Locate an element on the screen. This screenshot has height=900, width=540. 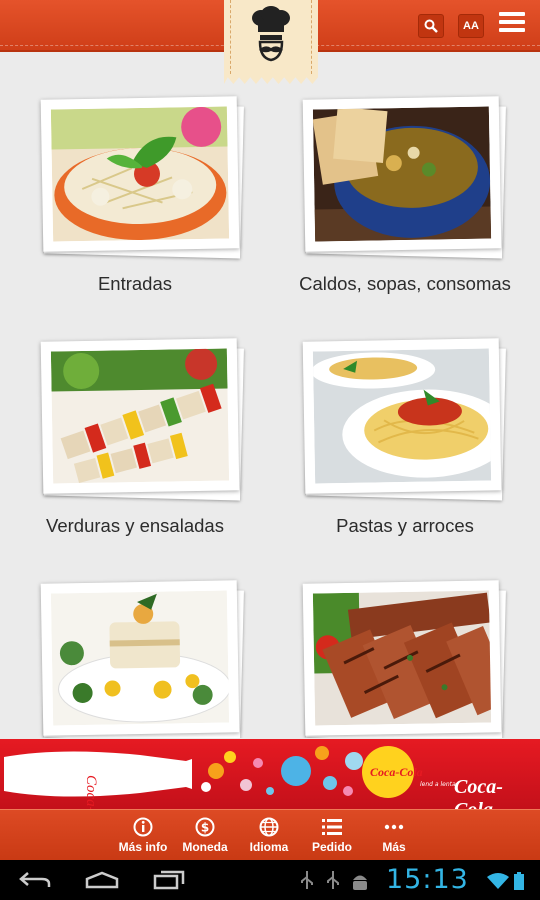
category-card-verduras: Verduras y ensaladas is located at coordinates (135, 452).